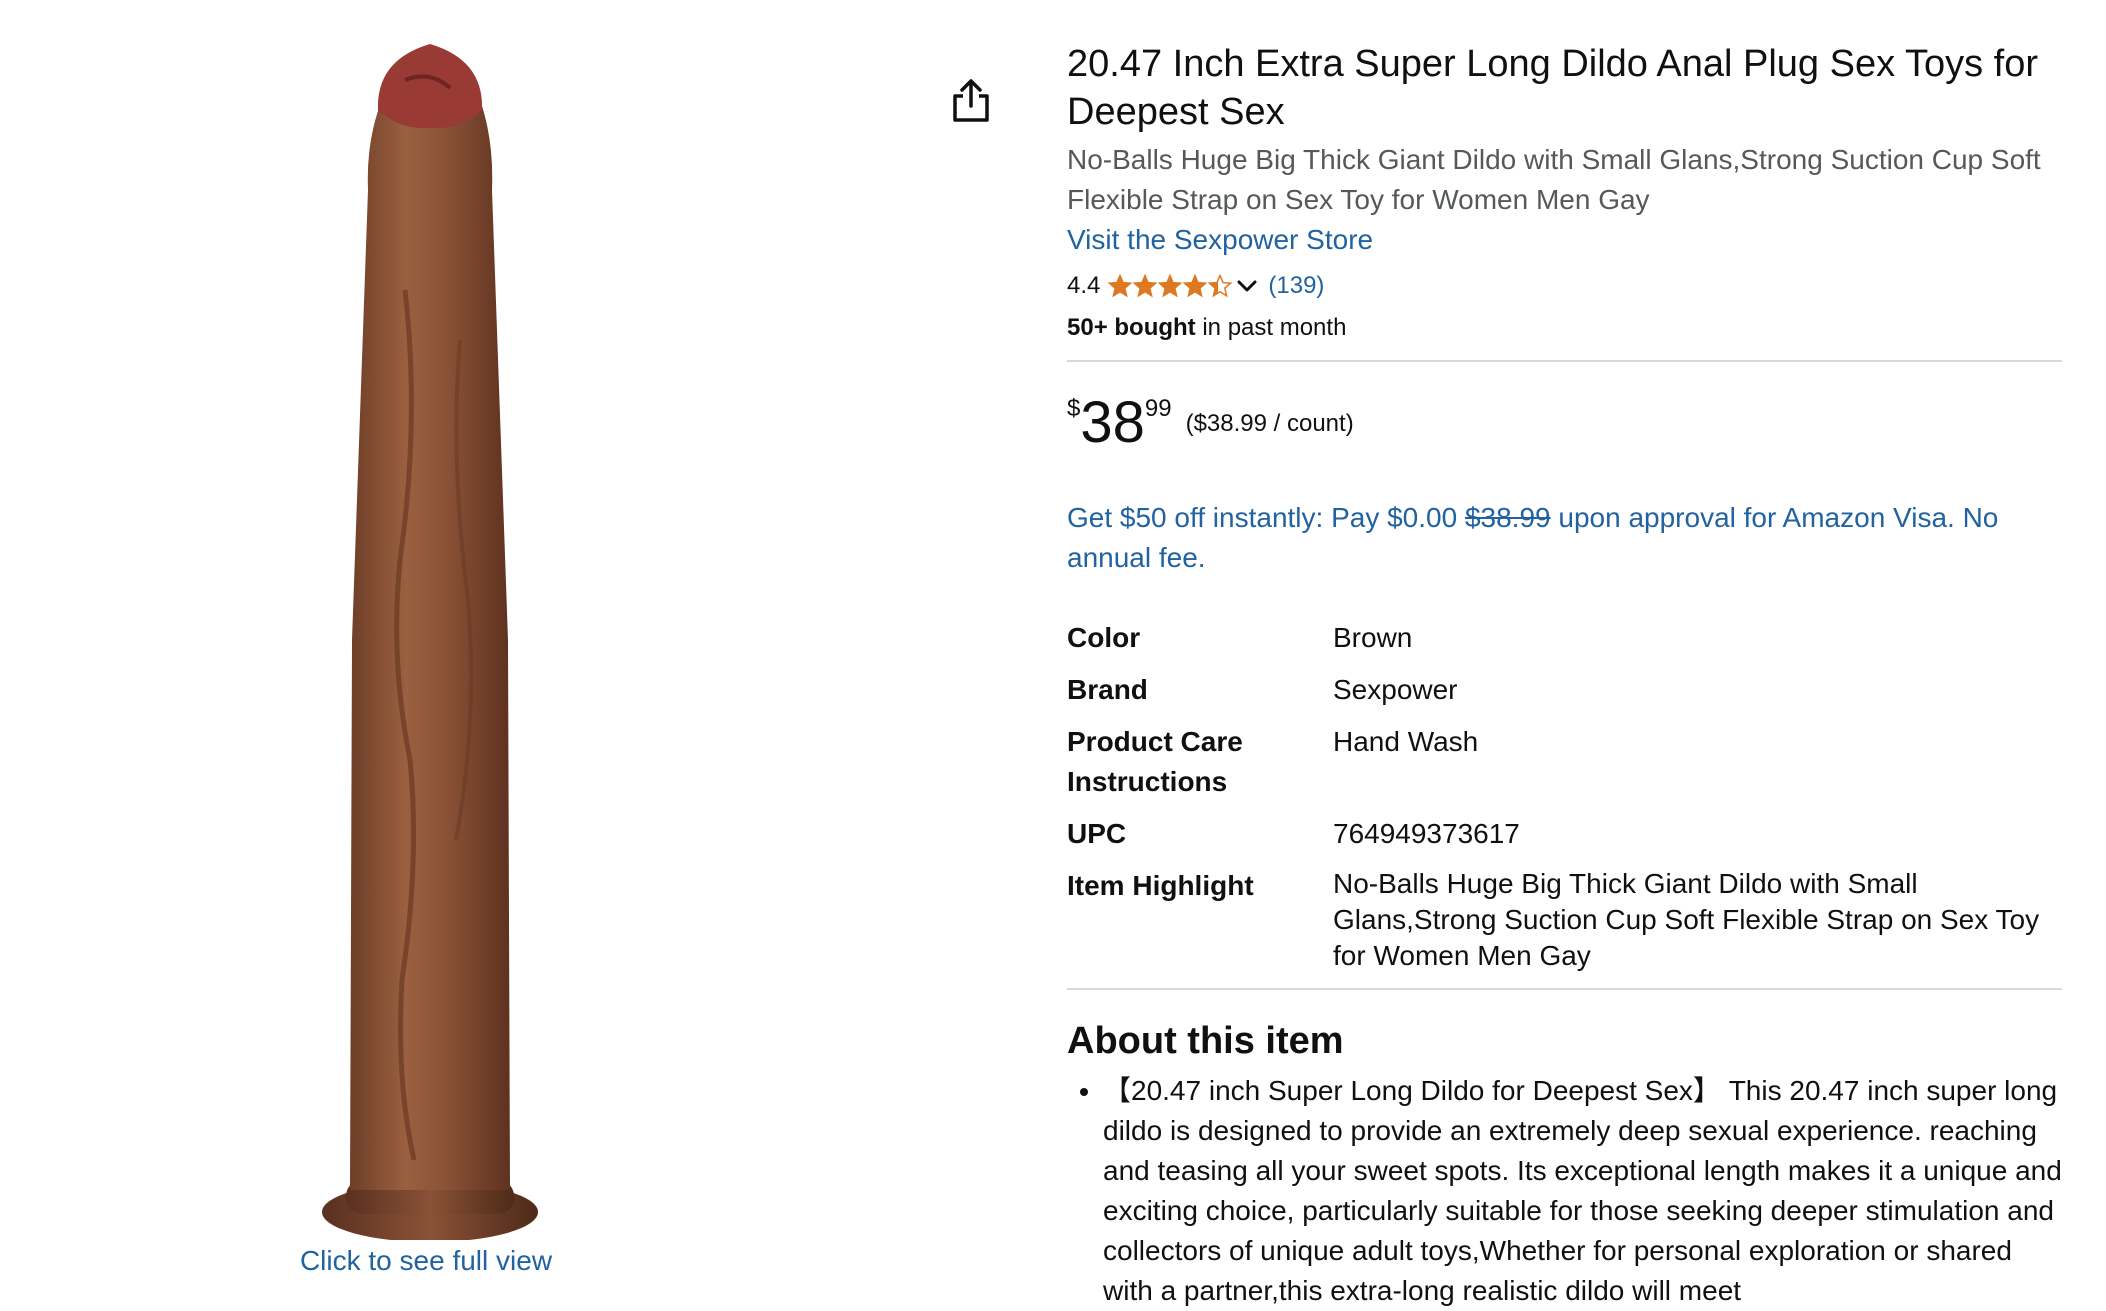  What do you see at coordinates (1160, 885) in the screenshot?
I see `spec-key: Item Highlight` at bounding box center [1160, 885].